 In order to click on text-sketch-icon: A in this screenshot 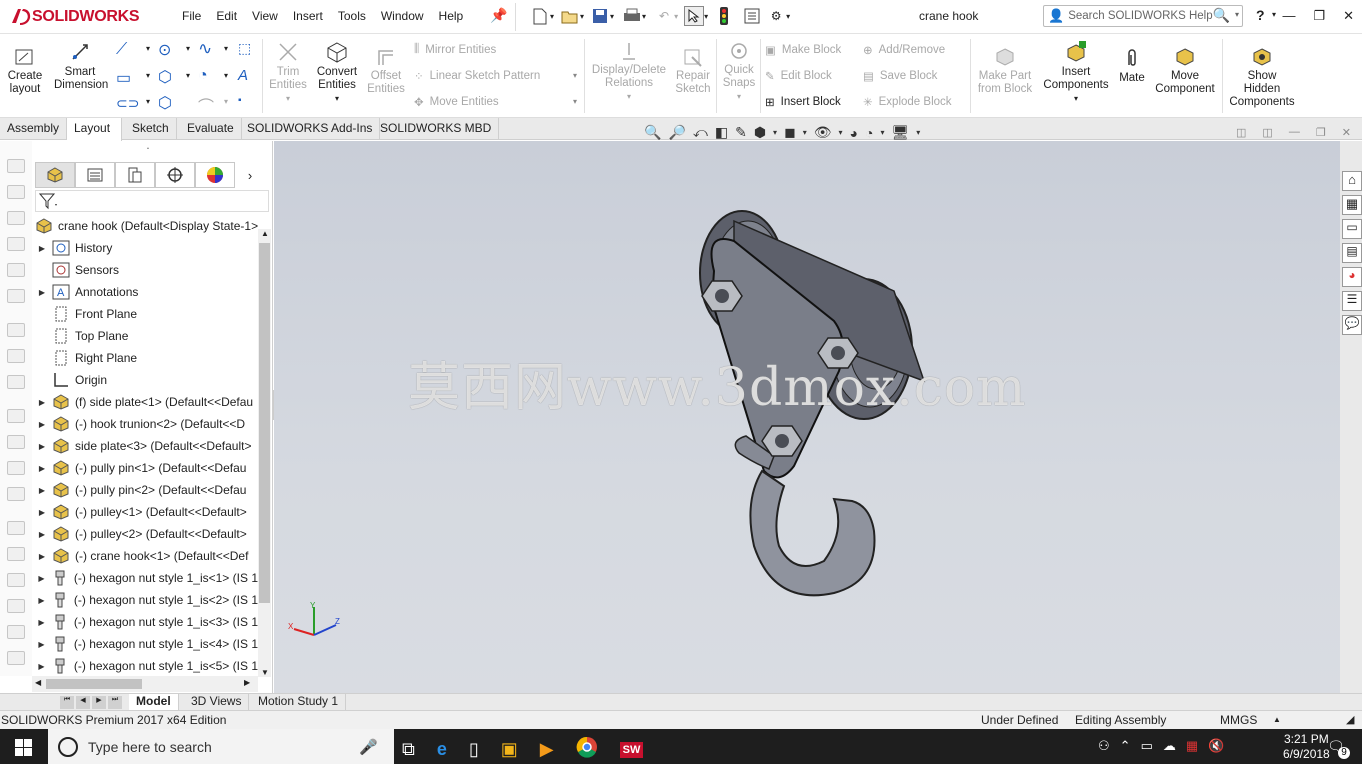, I will do `click(243, 75)`.